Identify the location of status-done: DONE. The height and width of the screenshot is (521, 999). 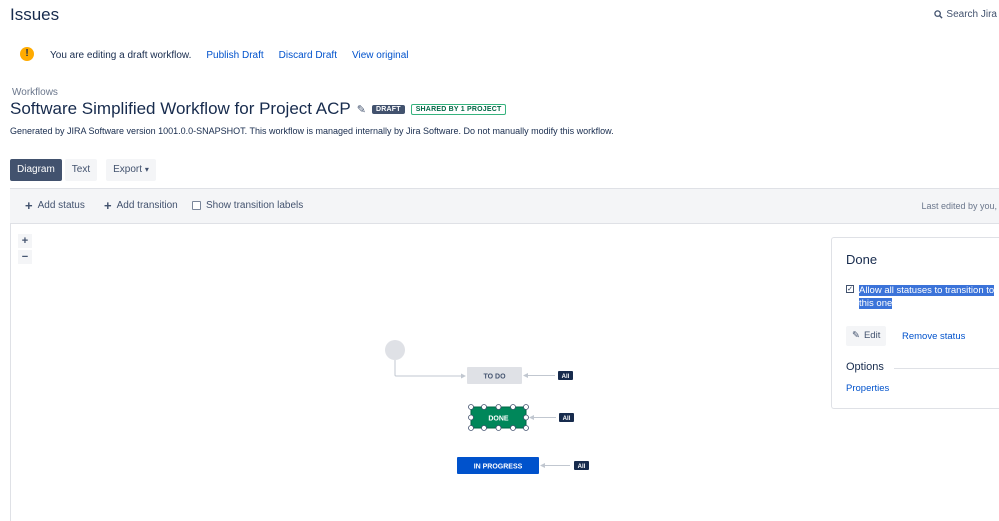
(498, 417).